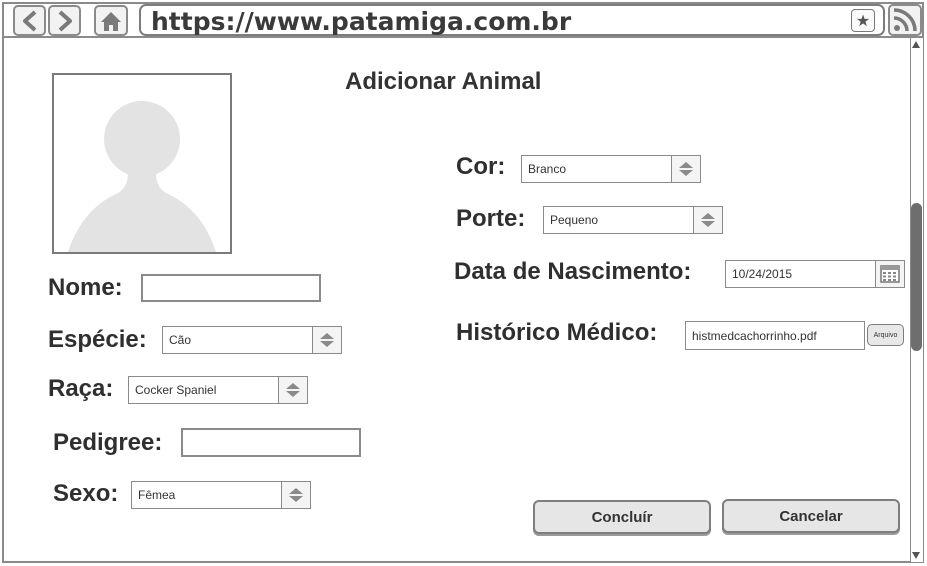 The image size is (927, 566). Describe the element at coordinates (811, 516) in the screenshot. I see `cancelar-button: Cancelar` at that location.